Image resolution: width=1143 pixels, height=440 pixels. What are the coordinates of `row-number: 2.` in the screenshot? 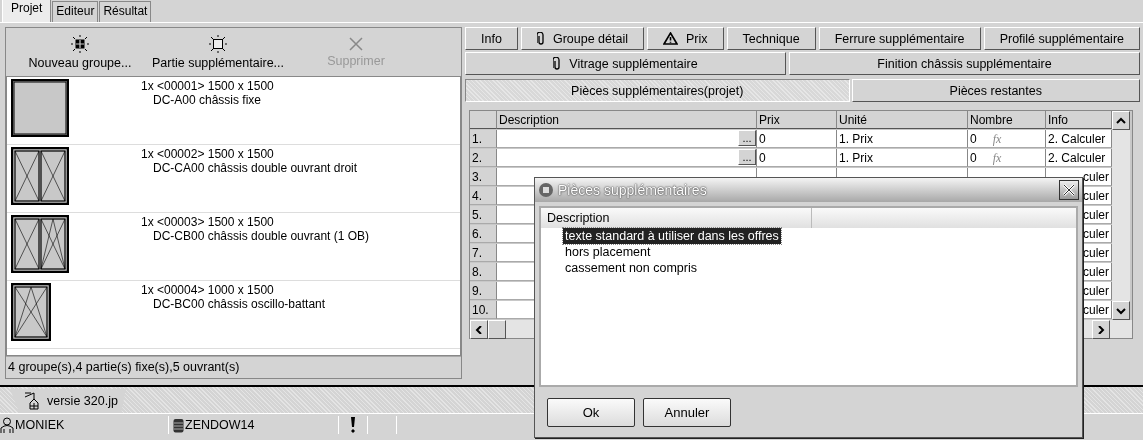 It's located at (483, 158).